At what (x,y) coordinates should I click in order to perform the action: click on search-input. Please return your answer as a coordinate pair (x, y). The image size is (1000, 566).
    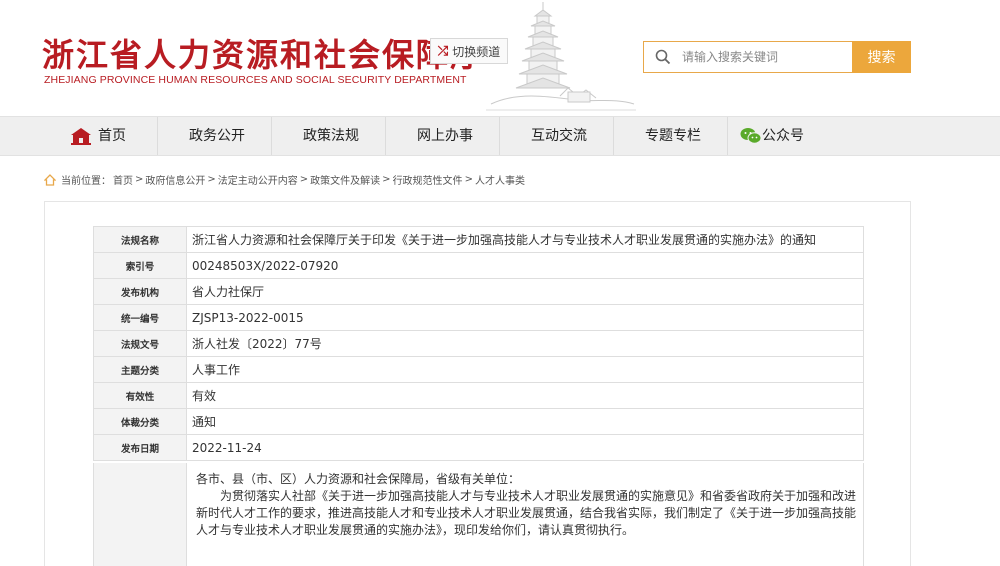
    Looking at the image, I should click on (758, 57).